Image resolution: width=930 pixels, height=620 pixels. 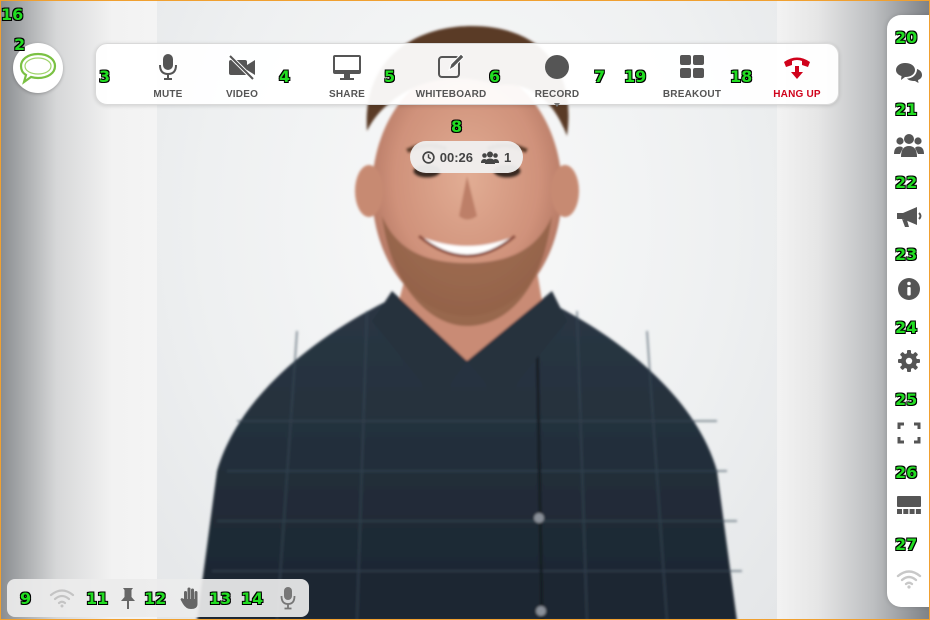 I want to click on pin-icon, so click(x=128, y=598).